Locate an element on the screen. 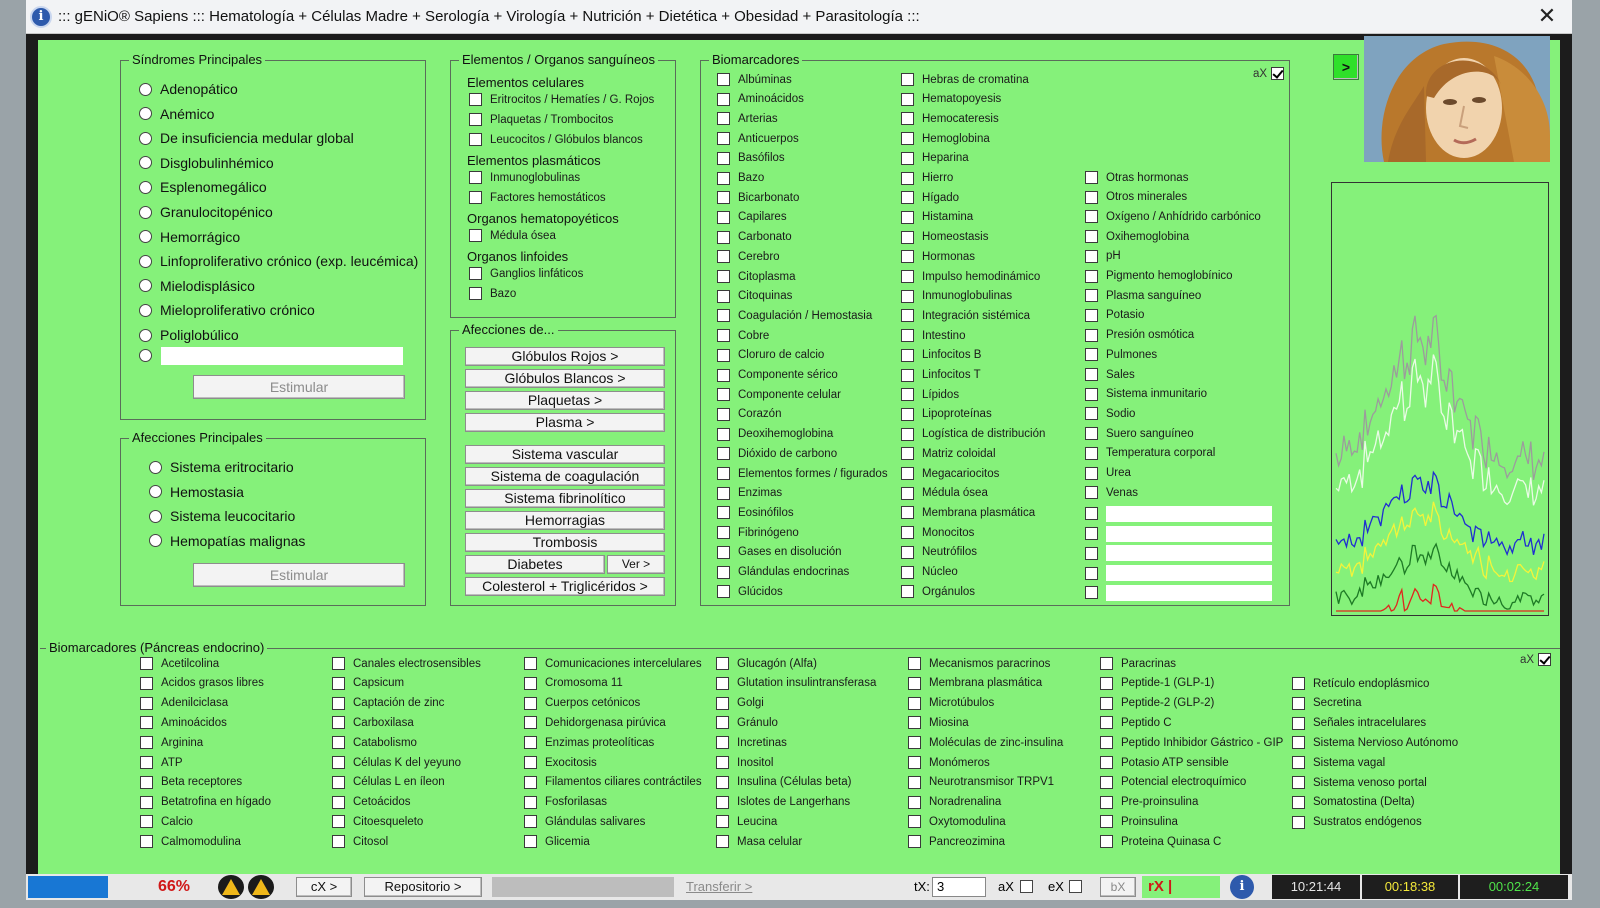 This screenshot has height=908, width=1600. biomarcador-item: Hormonas is located at coordinates (938, 257).